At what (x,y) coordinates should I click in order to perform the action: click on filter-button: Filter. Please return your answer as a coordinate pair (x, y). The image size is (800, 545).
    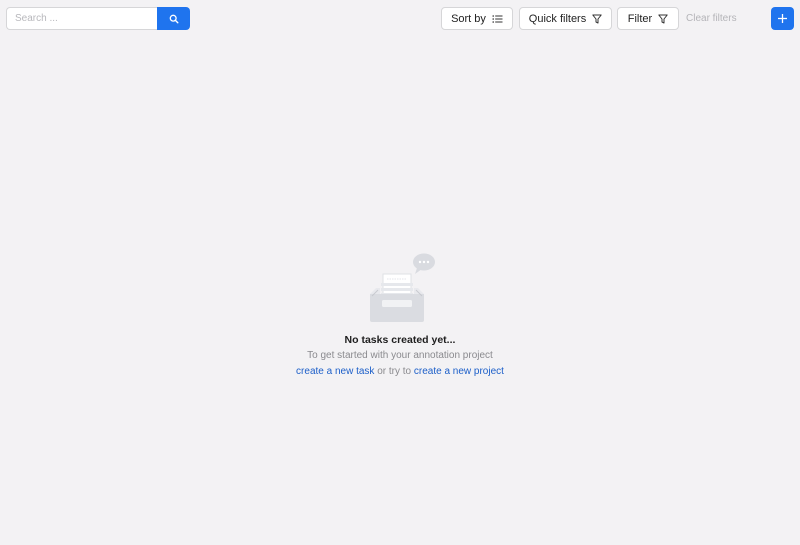
    Looking at the image, I should click on (648, 18).